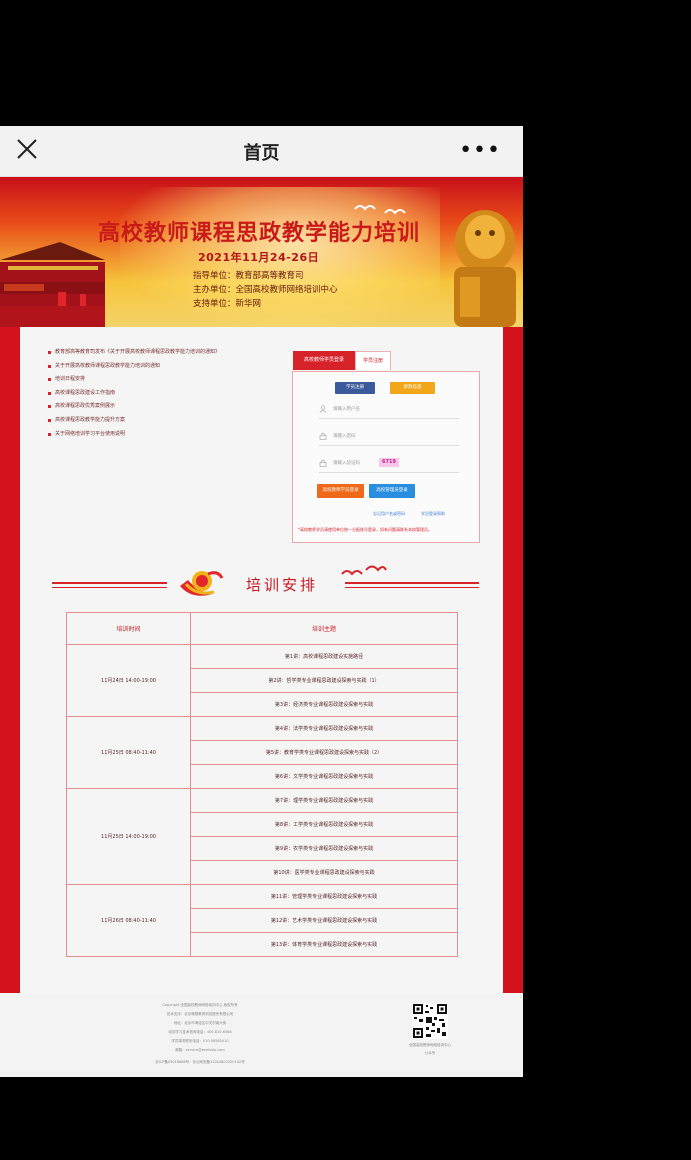 Image resolution: width=691 pixels, height=1160 pixels. Describe the element at coordinates (200, 1050) in the screenshot. I see `footer-line: 邮箱：service@enetedu.com` at that location.